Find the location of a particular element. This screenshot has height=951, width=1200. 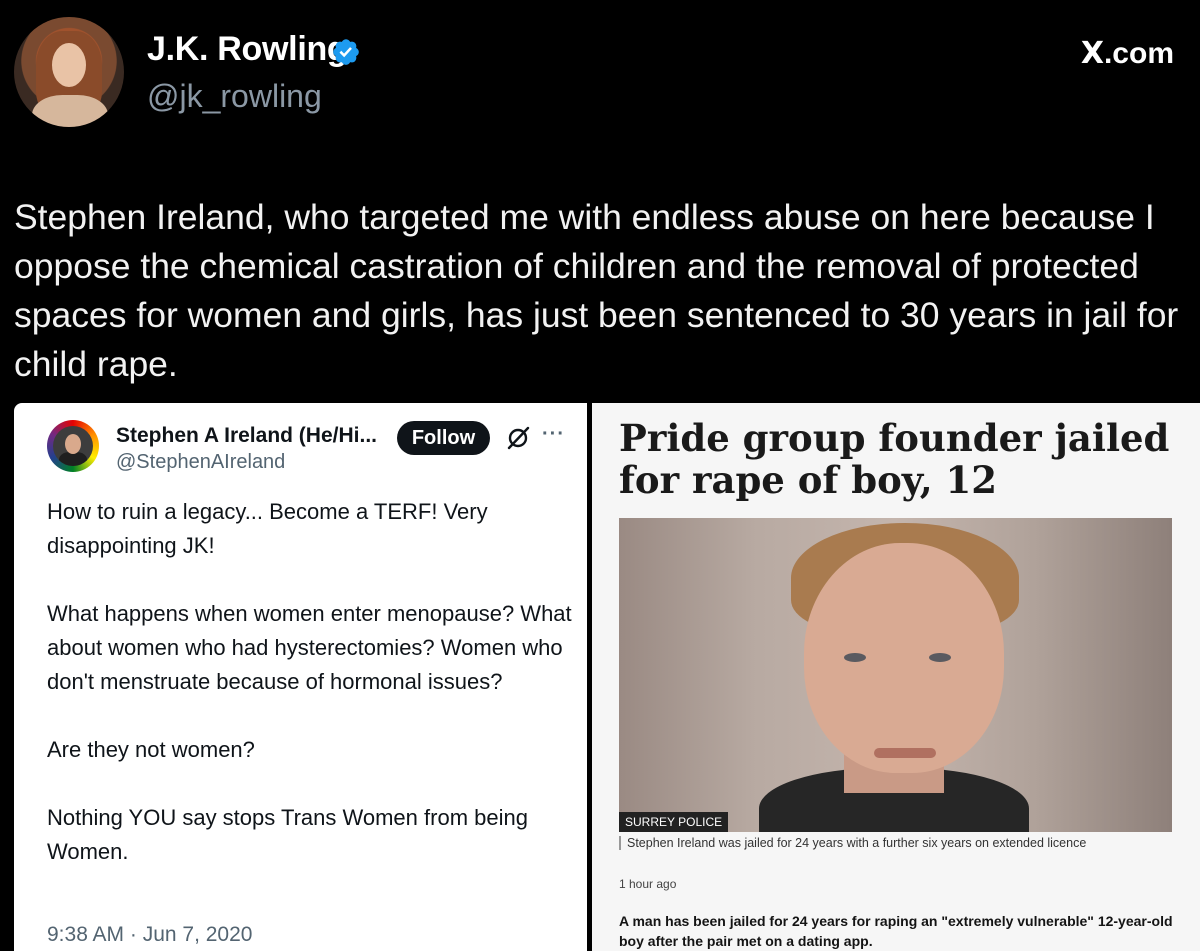

author-handle: @jk_rowling is located at coordinates (234, 96).